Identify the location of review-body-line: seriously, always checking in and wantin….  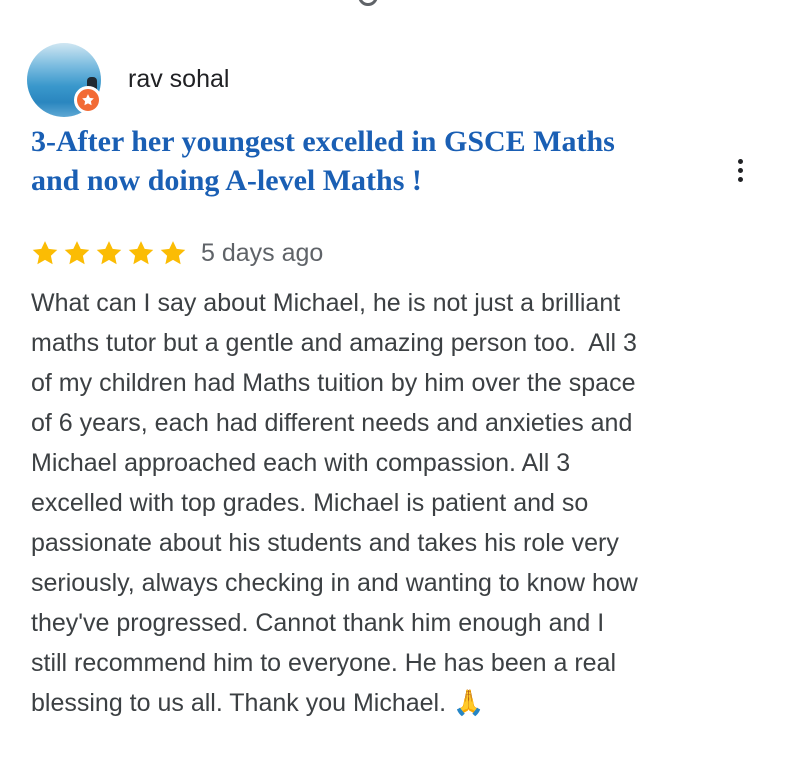
(334, 583).